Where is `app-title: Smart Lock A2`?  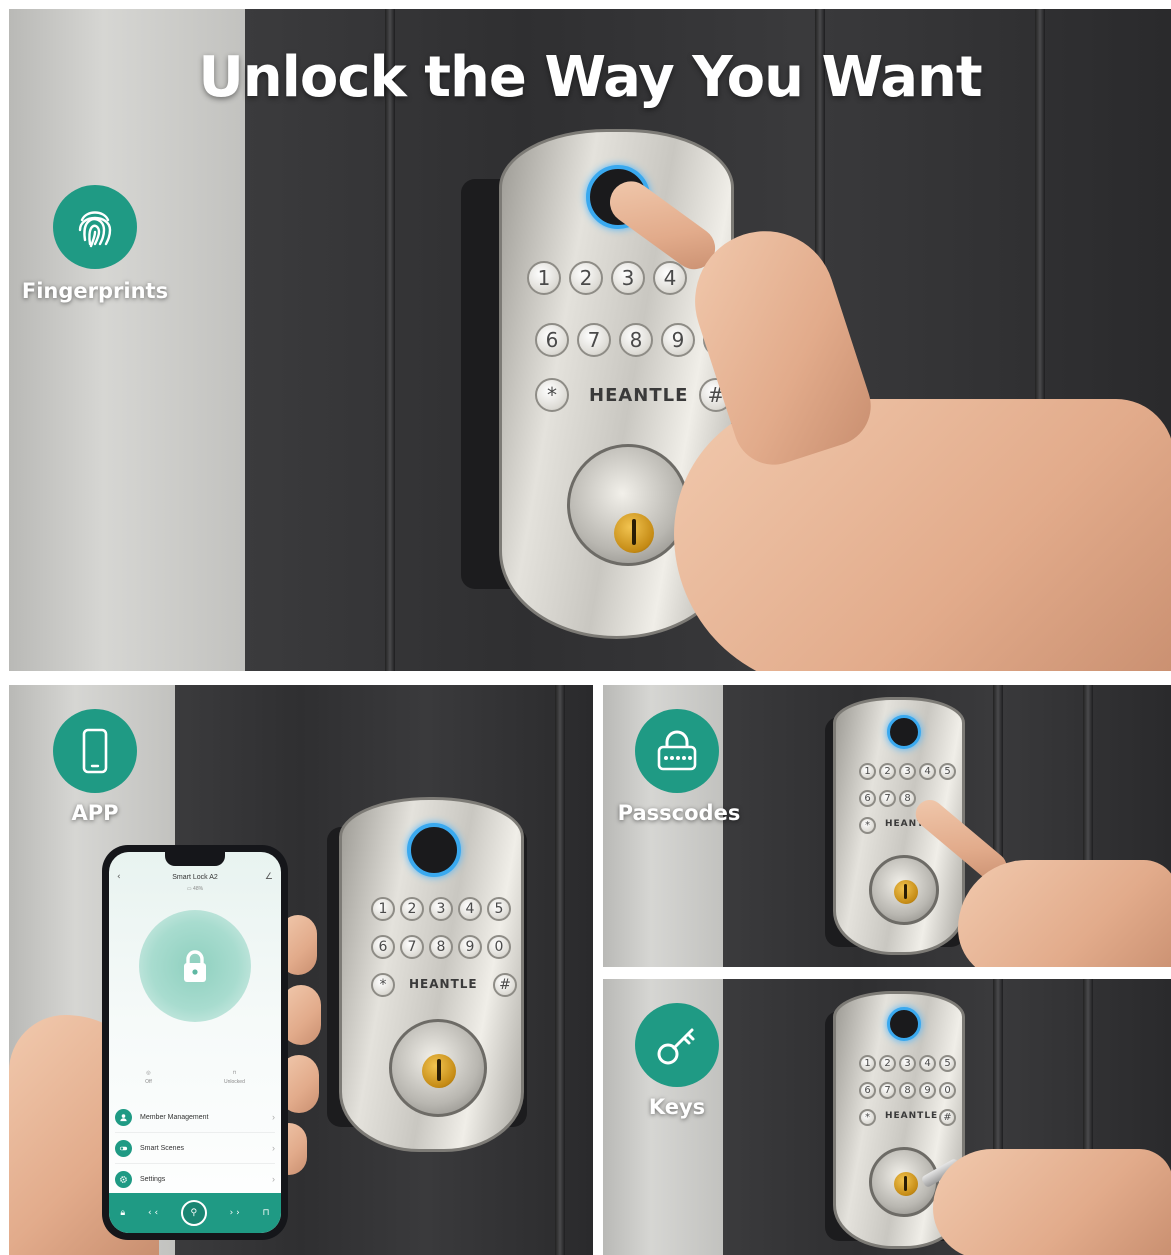 app-title: Smart Lock A2 is located at coordinates (195, 877).